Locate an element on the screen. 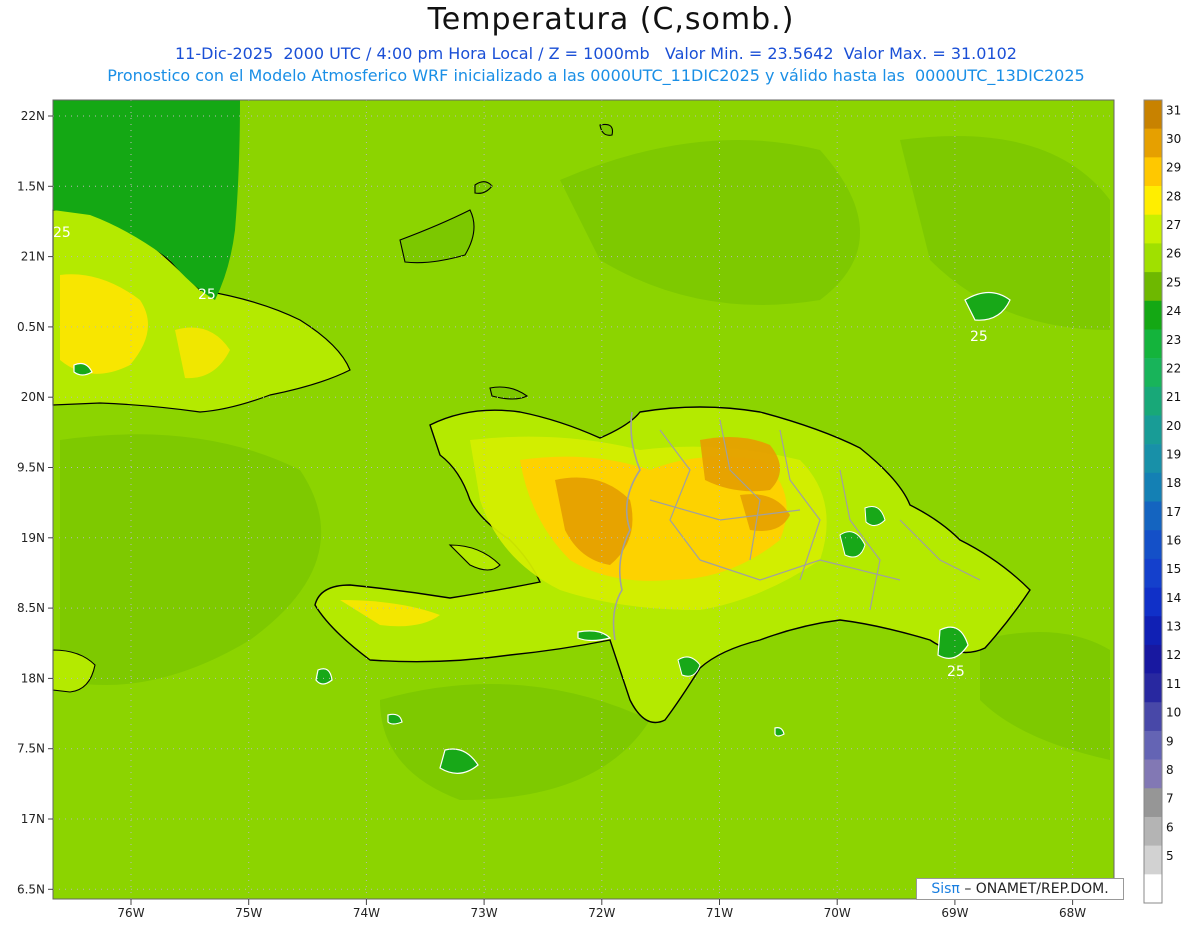 The image size is (1200, 927). colorbar-label: 6 is located at coordinates (1170, 827).